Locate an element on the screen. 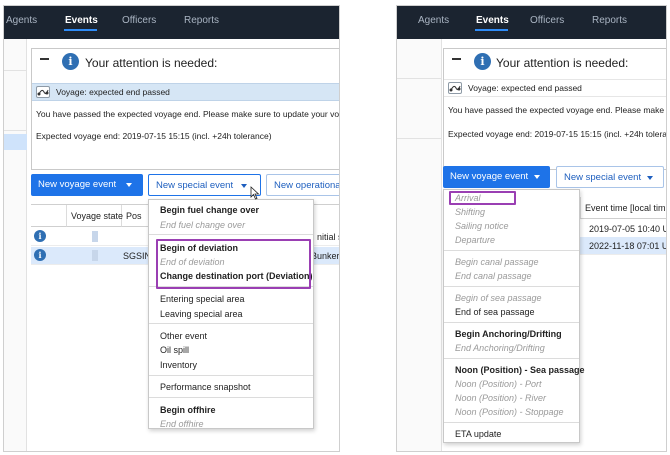  menu-item-sailing-notice: Sailing notice is located at coordinates (482, 226).